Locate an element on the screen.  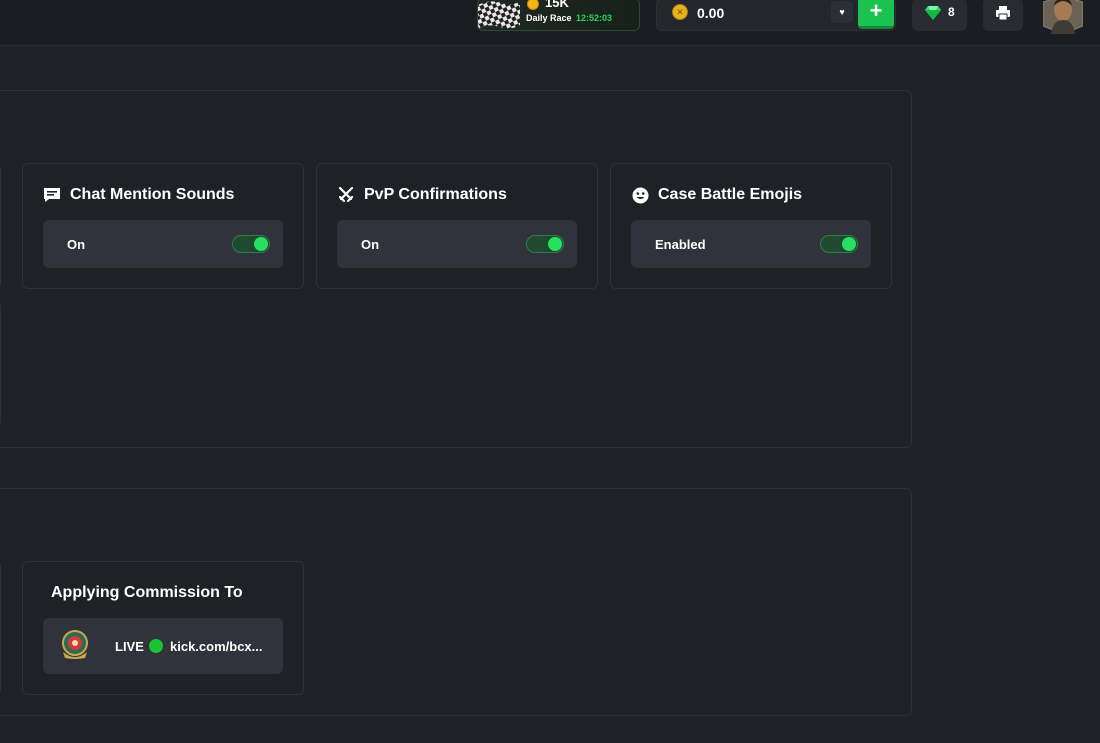
card-title: Applying Commission To is located at coordinates (147, 592).